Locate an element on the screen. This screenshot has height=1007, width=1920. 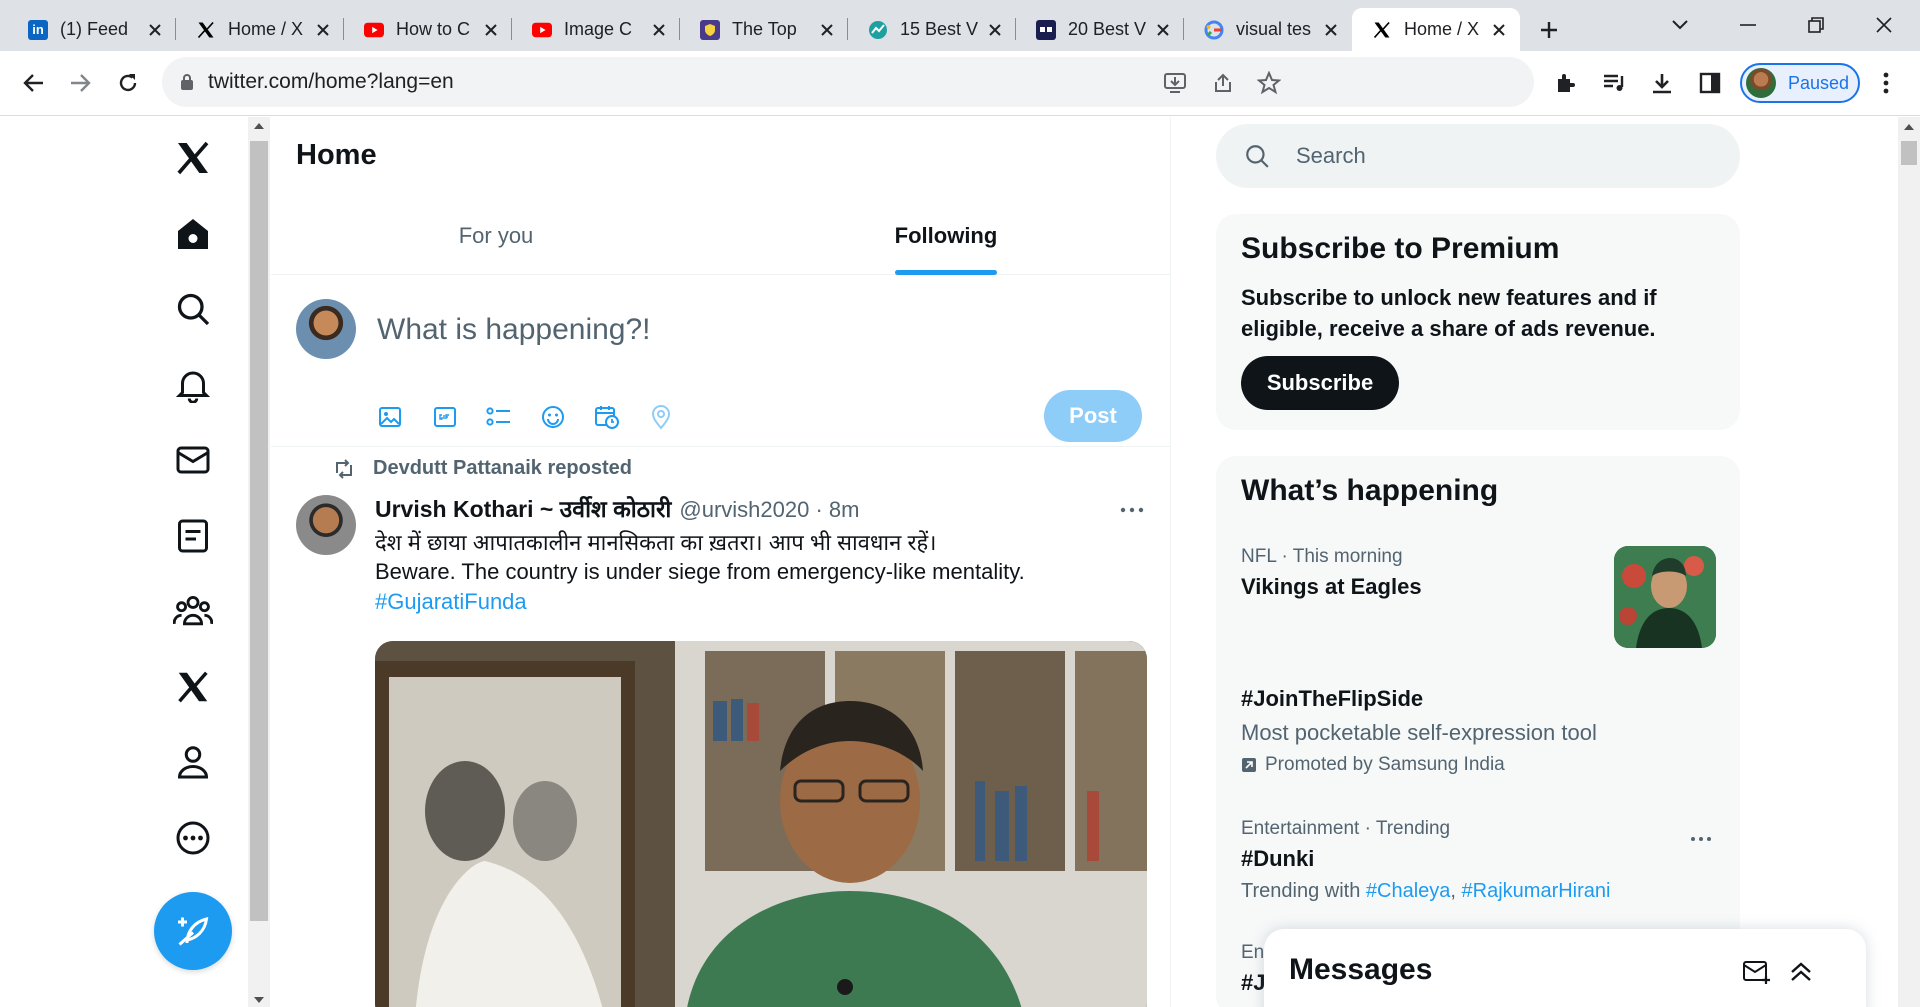
chevron-down-icon is located at coordinates (1680, 25).